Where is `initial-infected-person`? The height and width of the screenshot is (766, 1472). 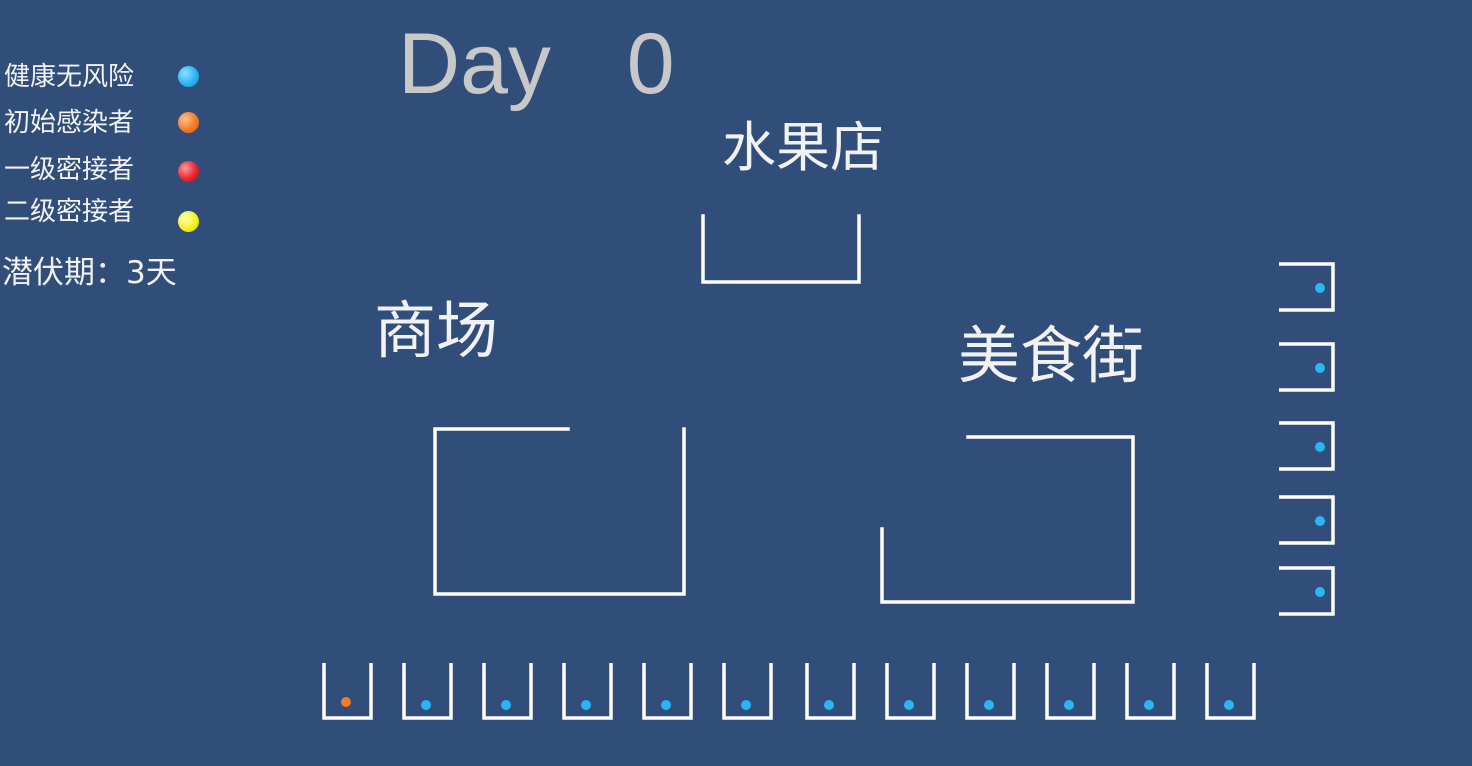 initial-infected-person is located at coordinates (346, 702).